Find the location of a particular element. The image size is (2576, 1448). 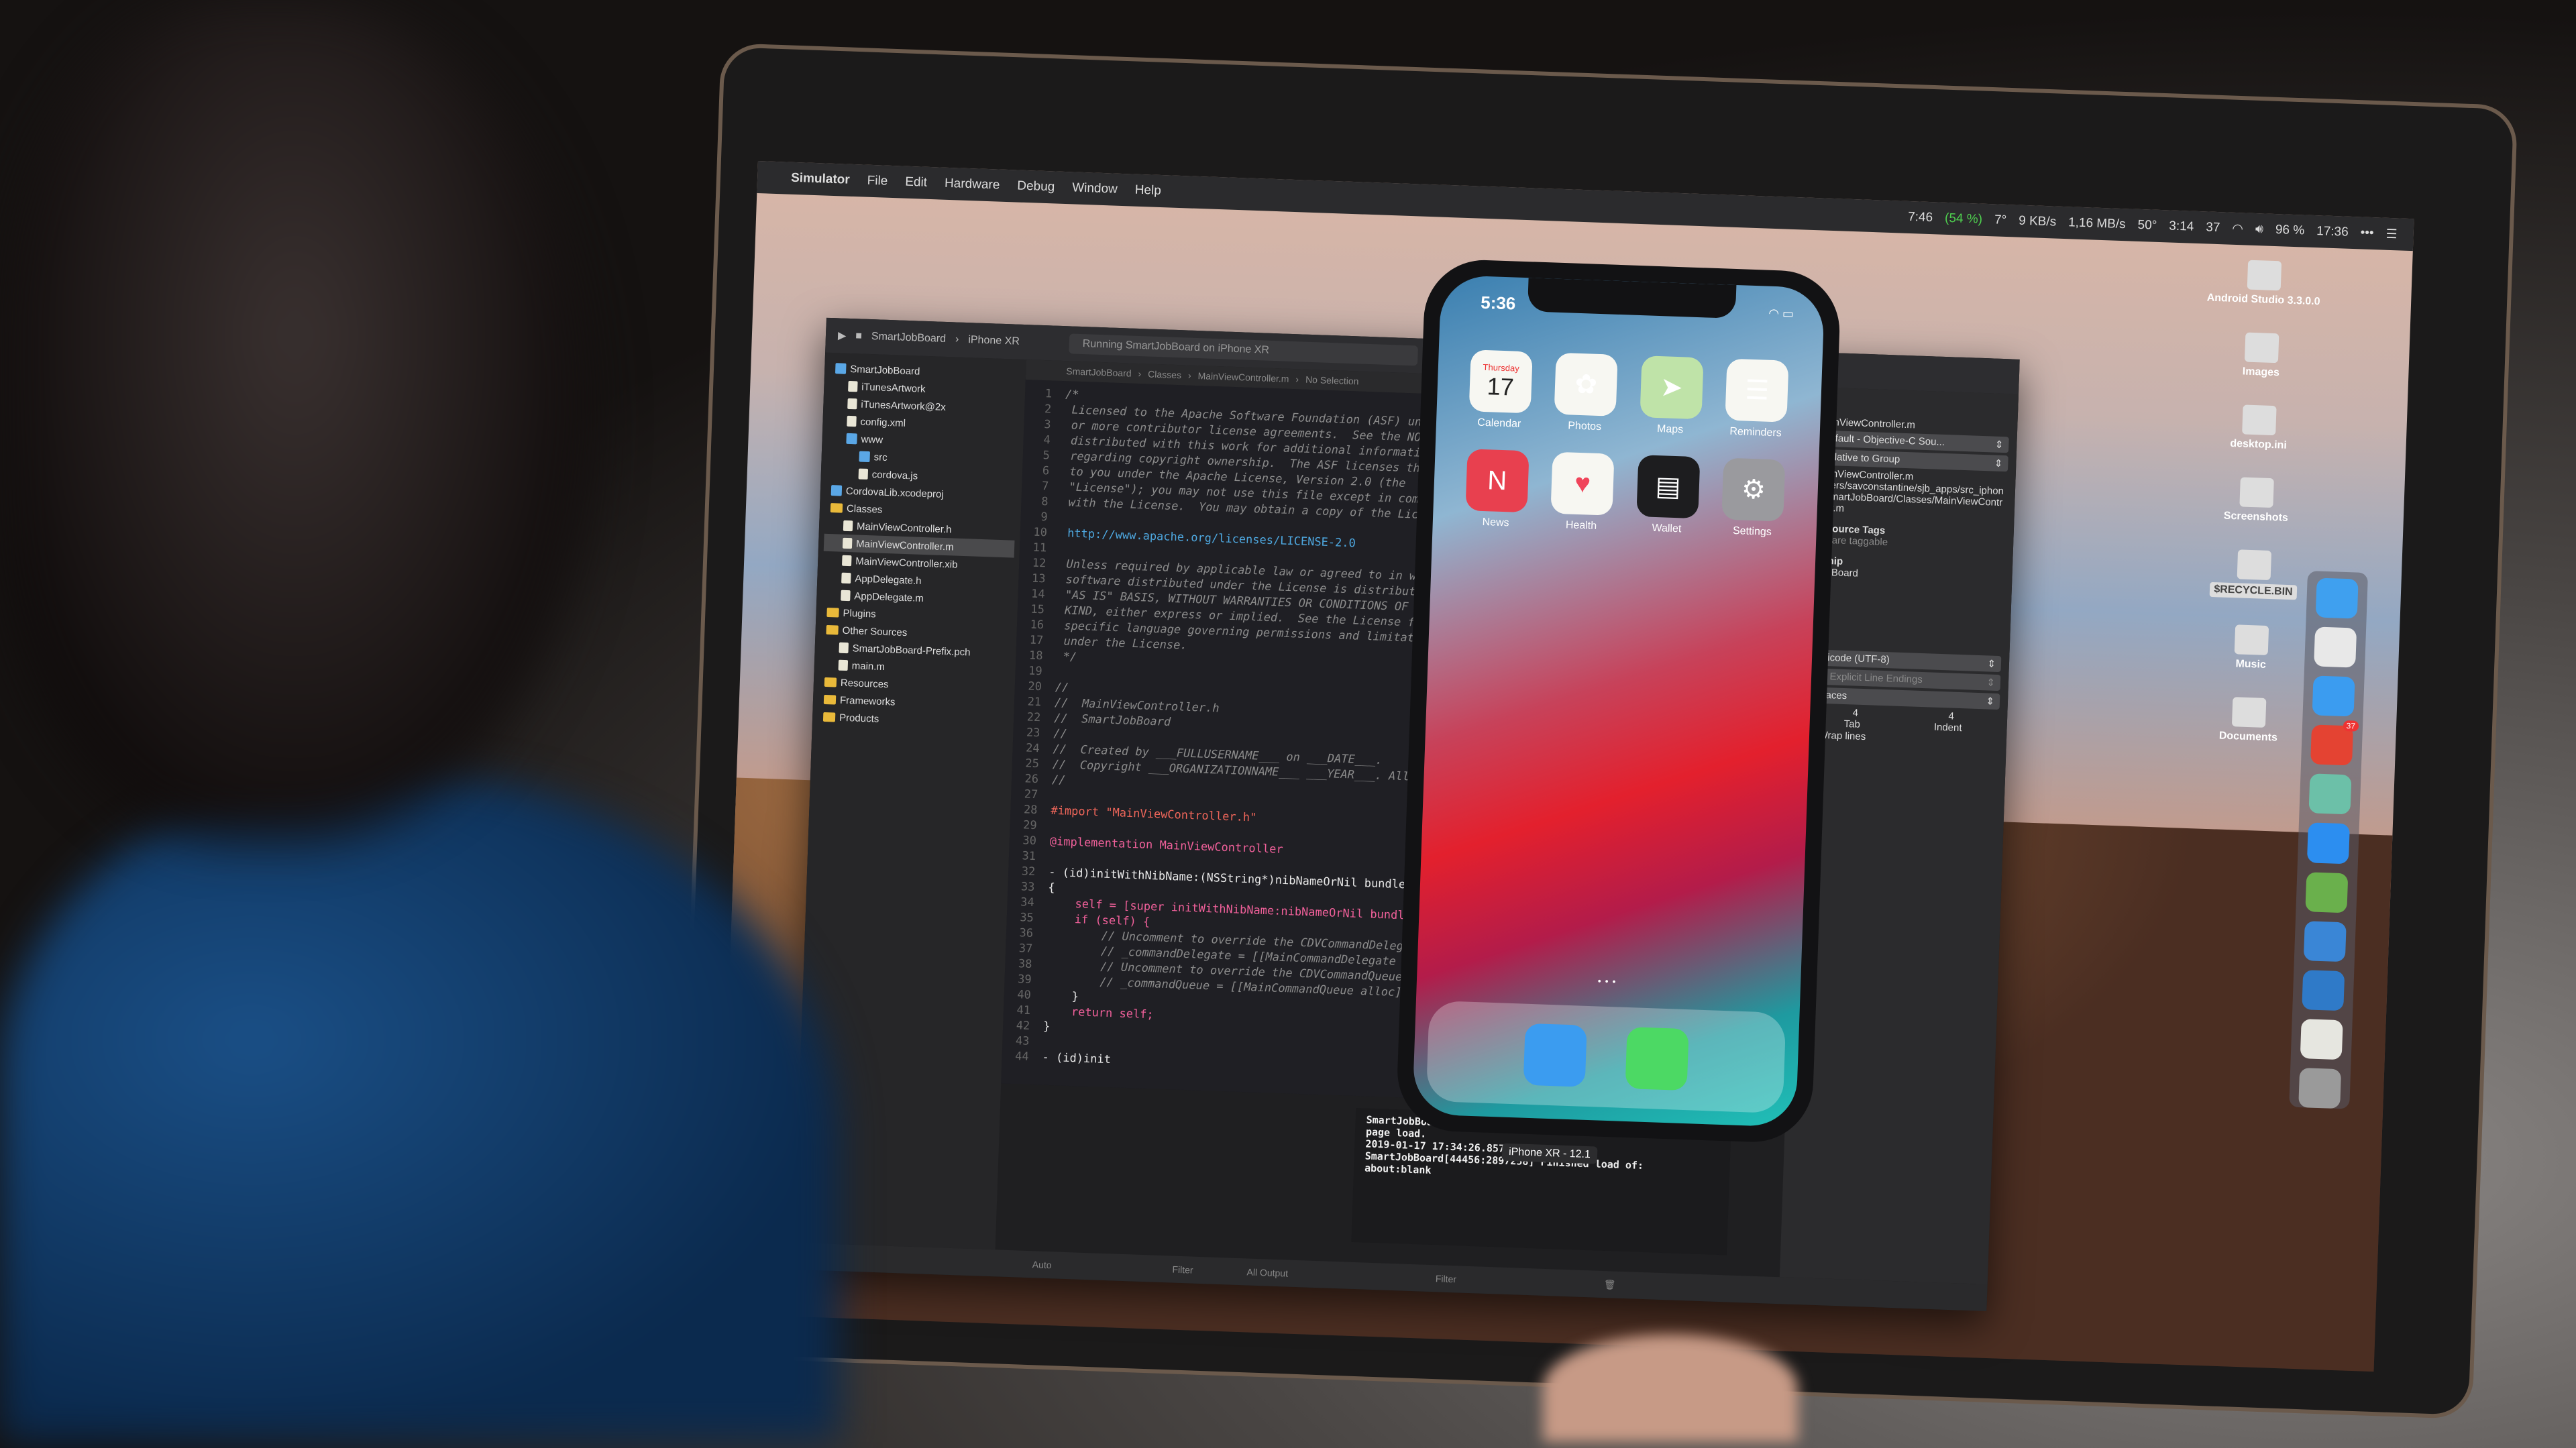

jump-project: SmartJobBoard is located at coordinates (1099, 372).